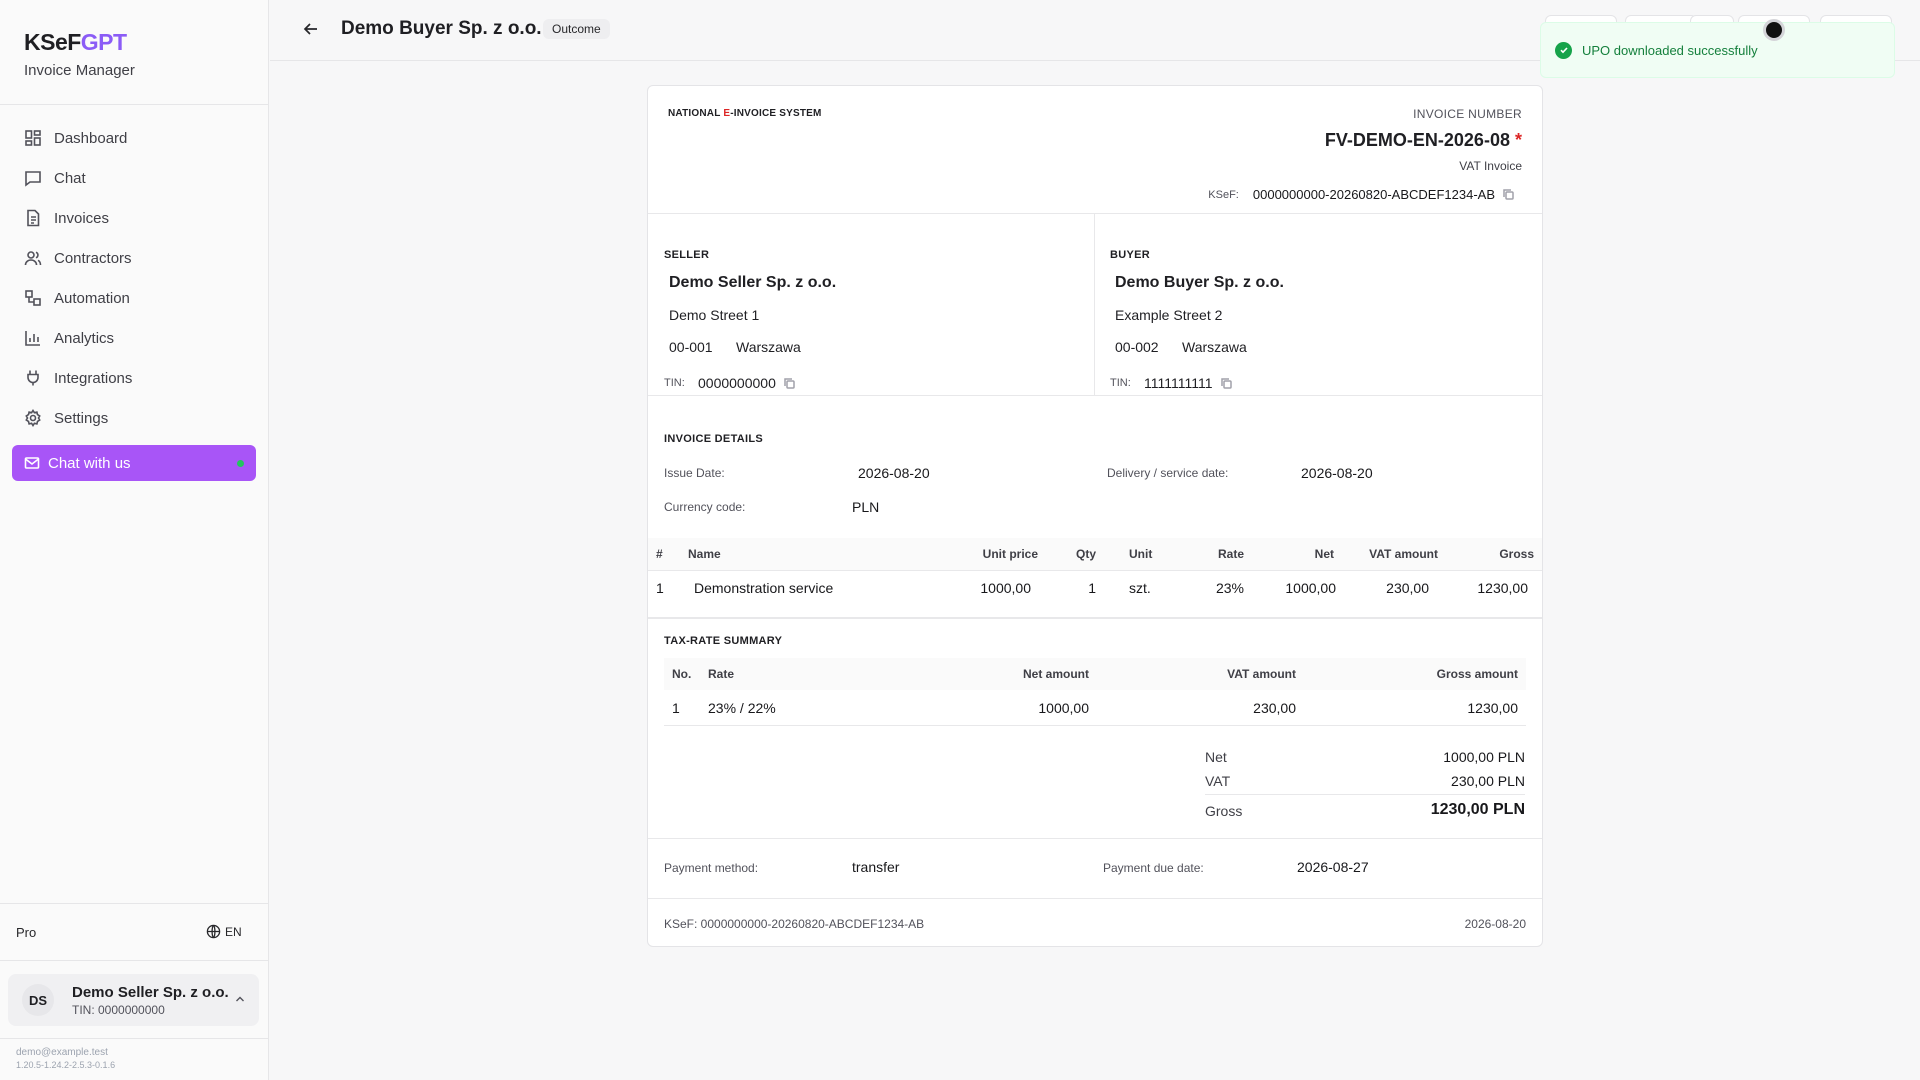 This screenshot has height=1080, width=1920. What do you see at coordinates (705, 507) in the screenshot?
I see `currency-label: Currency code:` at bounding box center [705, 507].